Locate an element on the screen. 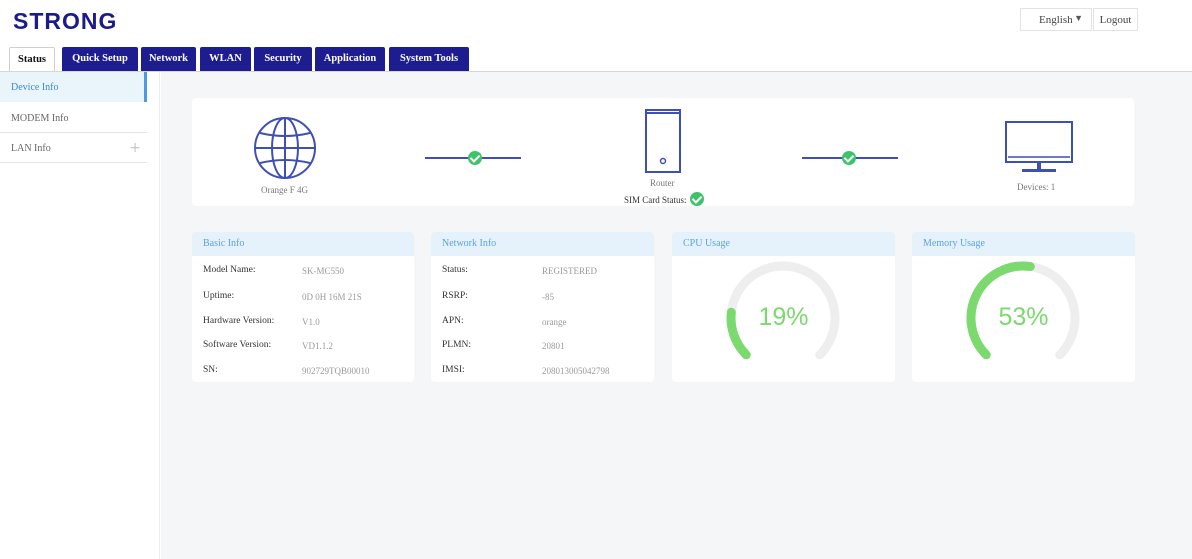 The height and width of the screenshot is (559, 1192). language-select: English ▼ is located at coordinates (1056, 19).